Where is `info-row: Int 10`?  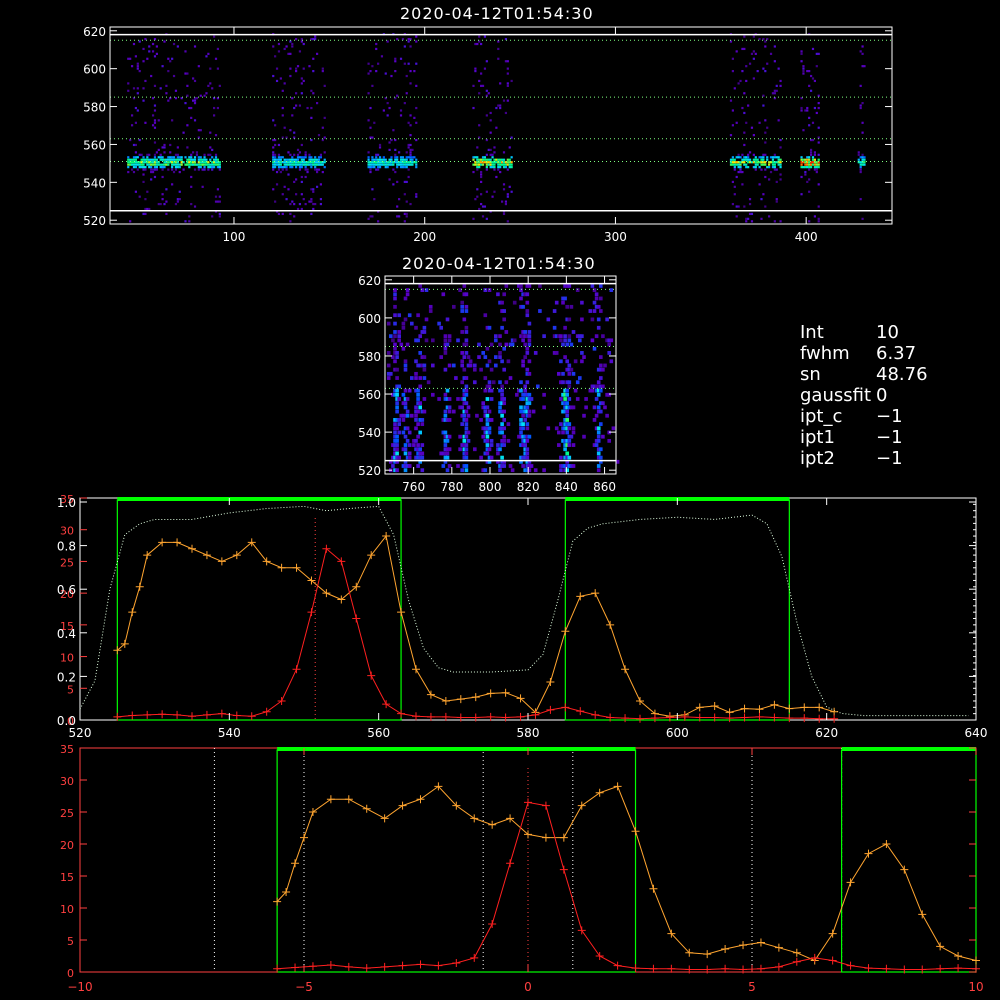
info-row: Int 10 is located at coordinates (864, 332).